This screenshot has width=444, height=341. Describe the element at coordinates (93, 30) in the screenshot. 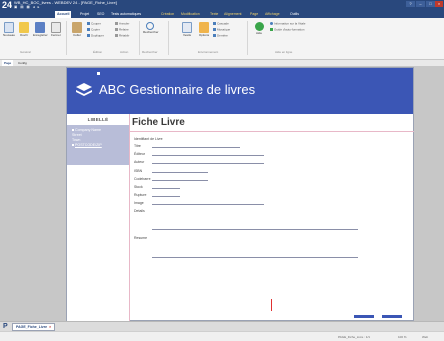

I see `copy-command: Copier` at that location.